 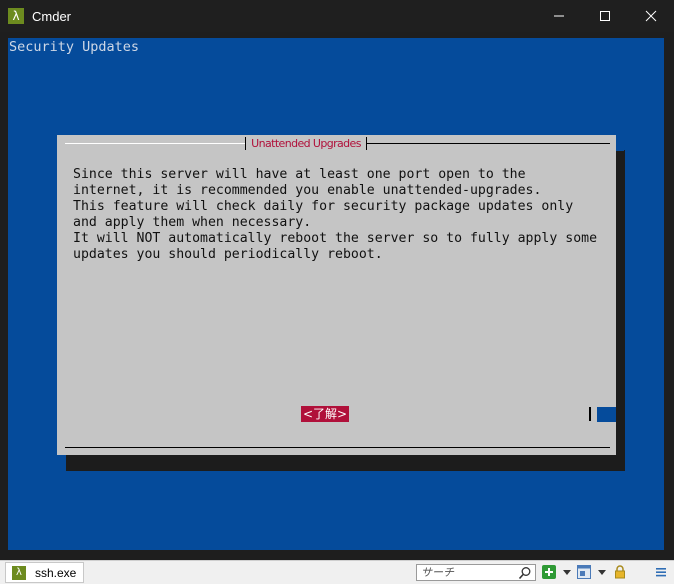 I want to click on close-icon, so click(x=651, y=16).